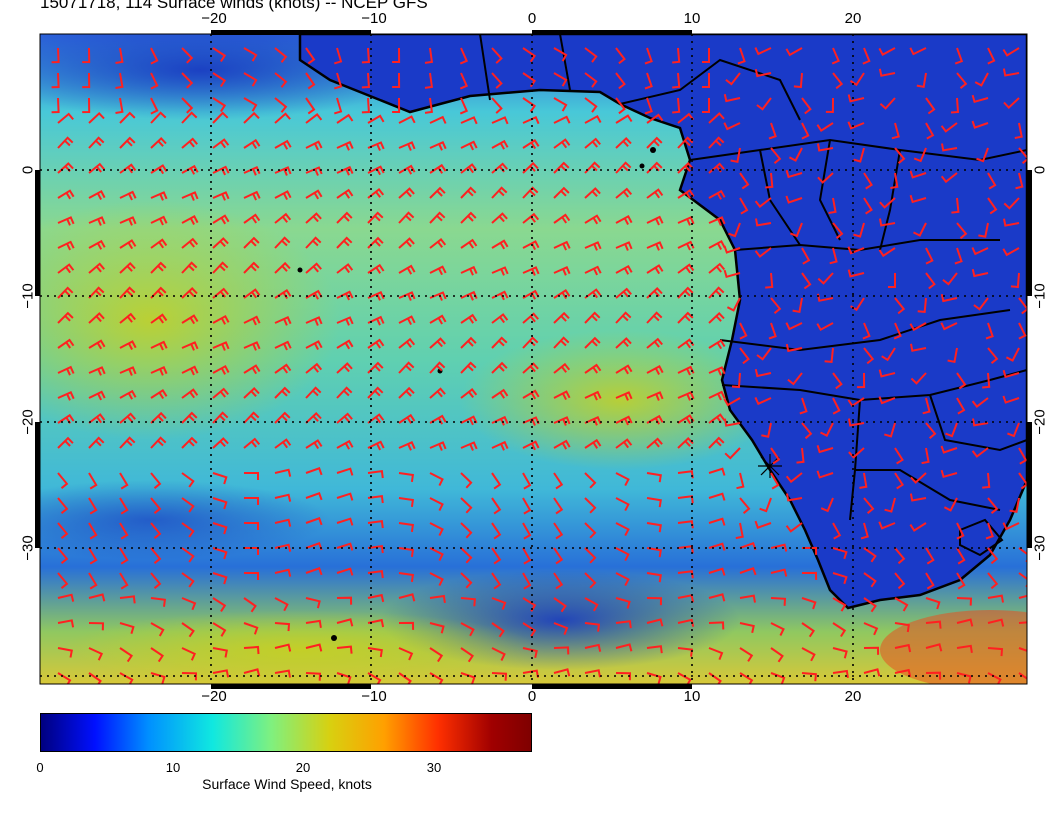  I want to click on colorbar-label: 0, so click(40, 767).